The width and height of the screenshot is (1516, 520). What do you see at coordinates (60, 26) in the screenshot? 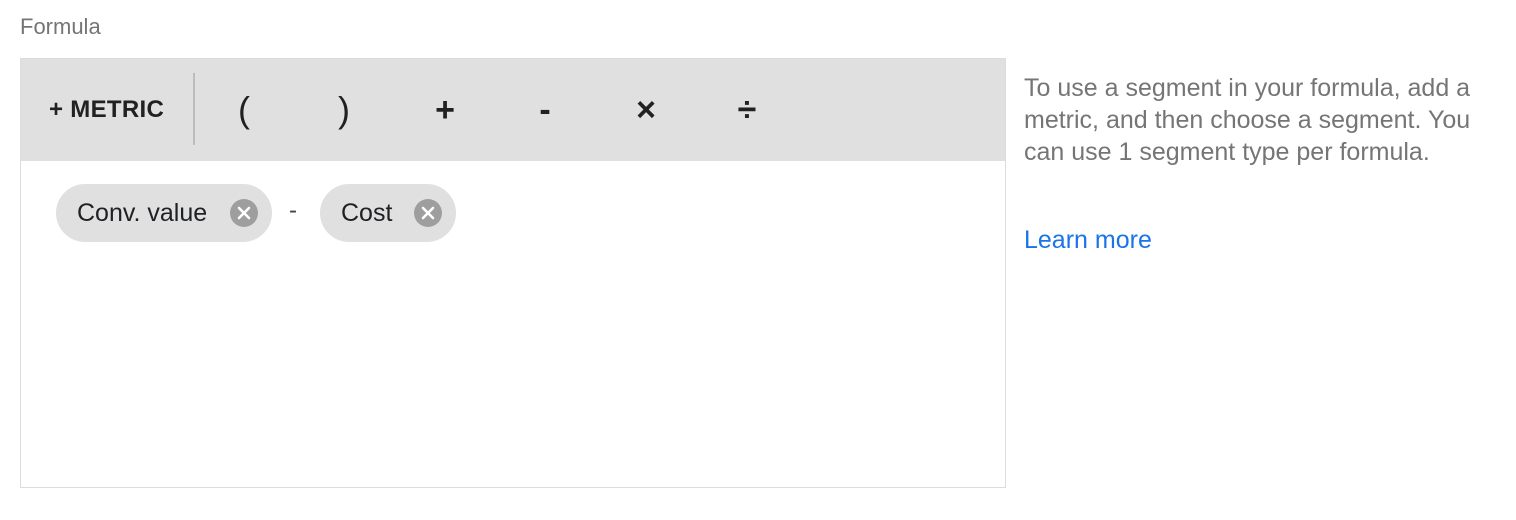
I see `formula-label: Formula` at bounding box center [60, 26].